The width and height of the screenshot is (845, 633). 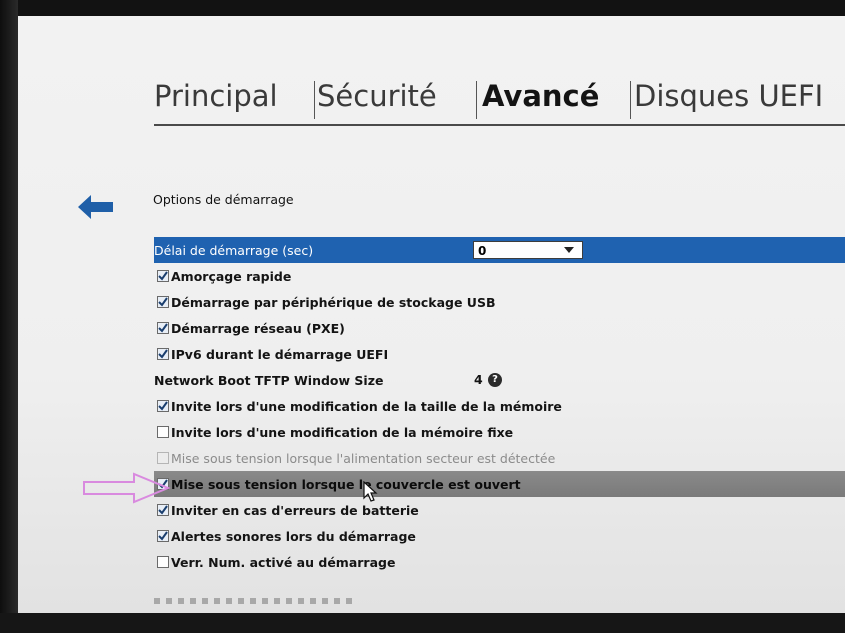 I want to click on row-label: Verr. Num. activé au démarrage, so click(x=283, y=562).